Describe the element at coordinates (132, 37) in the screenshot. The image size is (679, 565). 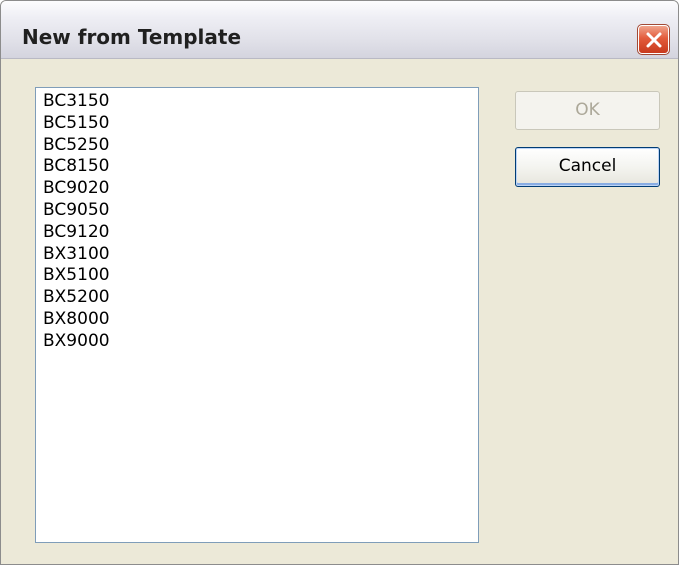
I see `dialog-title: New from Template` at that location.